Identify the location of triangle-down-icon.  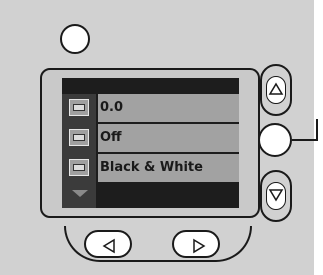
(276, 195).